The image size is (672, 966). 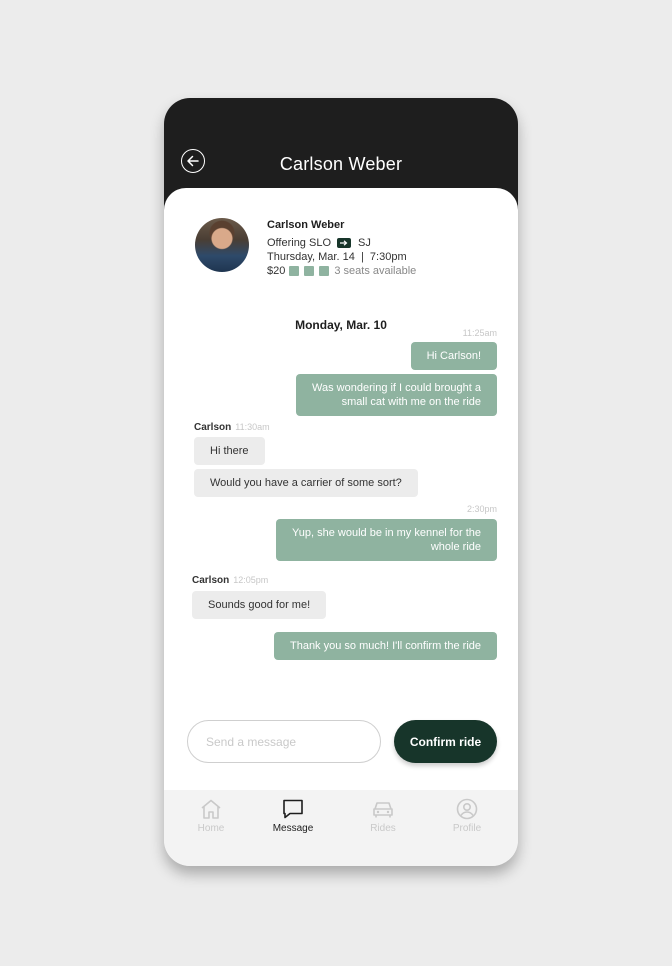 What do you see at coordinates (467, 828) in the screenshot?
I see `nav-label: Profile` at bounding box center [467, 828].